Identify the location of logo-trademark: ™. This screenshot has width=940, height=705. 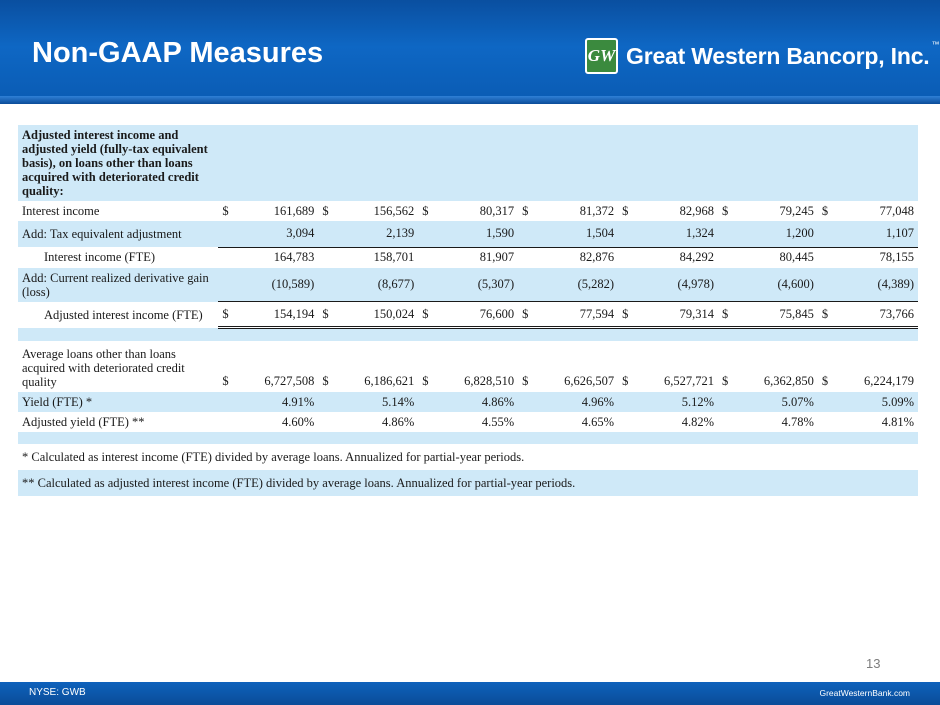
(935, 44).